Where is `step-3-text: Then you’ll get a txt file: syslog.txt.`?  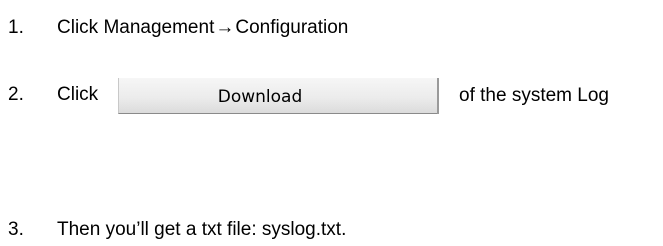 step-3-text: Then you’ll get a txt file: syslog.txt. is located at coordinates (202, 229).